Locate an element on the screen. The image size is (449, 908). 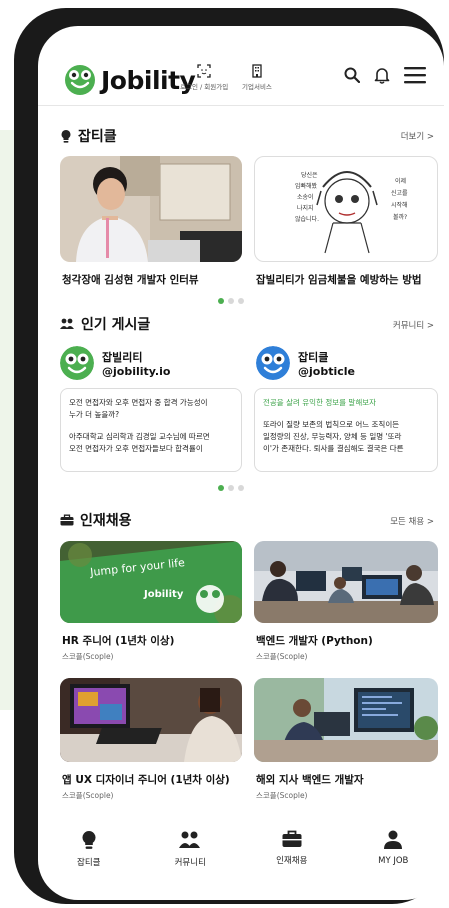
interview-image is located at coordinates (151, 209).